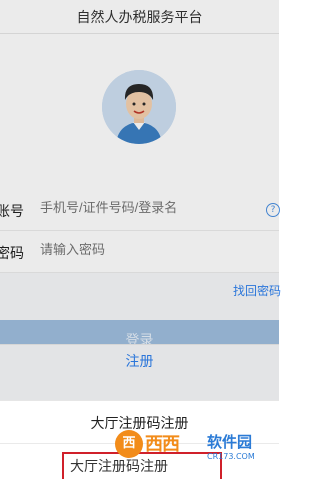 This screenshot has height=479, width=320. I want to click on question-circle-icon: ?, so click(273, 210).